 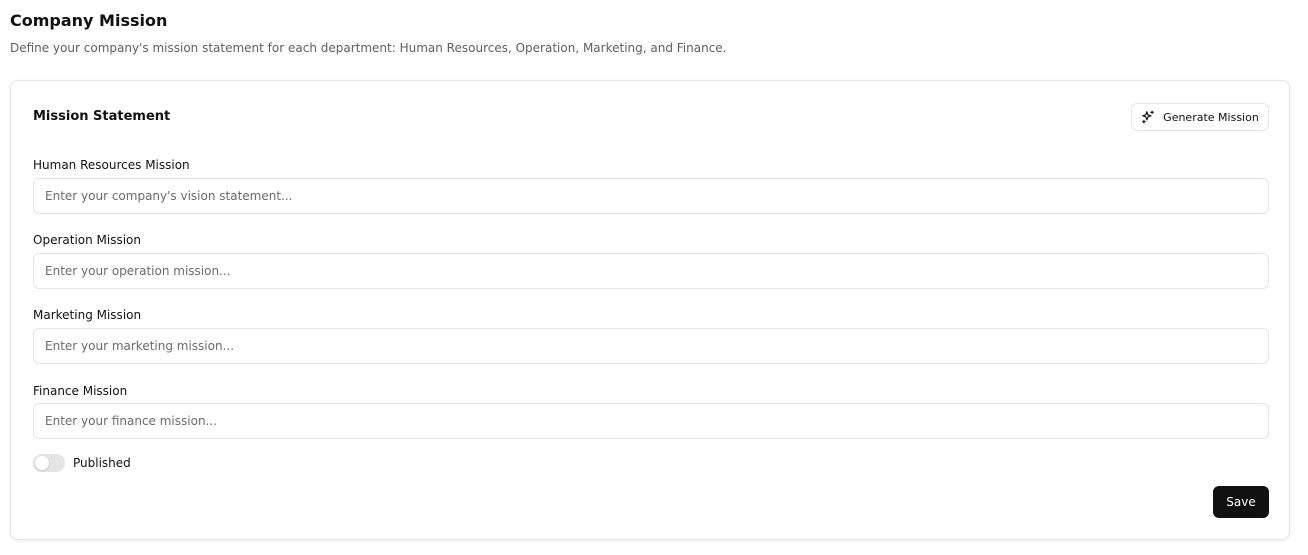 I want to click on marketing-mission-label: Marketing Mission, so click(x=87, y=315).